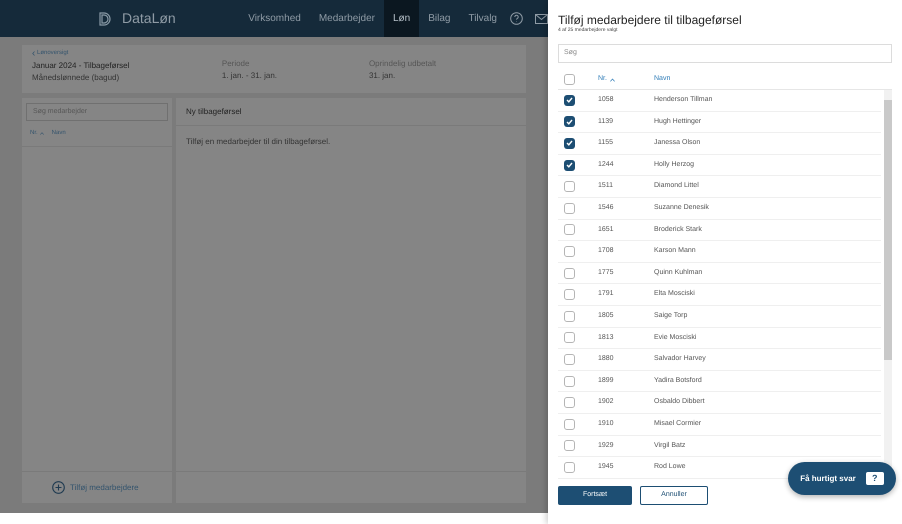  Describe the element at coordinates (105, 18) in the screenshot. I see `logo-icon` at that location.